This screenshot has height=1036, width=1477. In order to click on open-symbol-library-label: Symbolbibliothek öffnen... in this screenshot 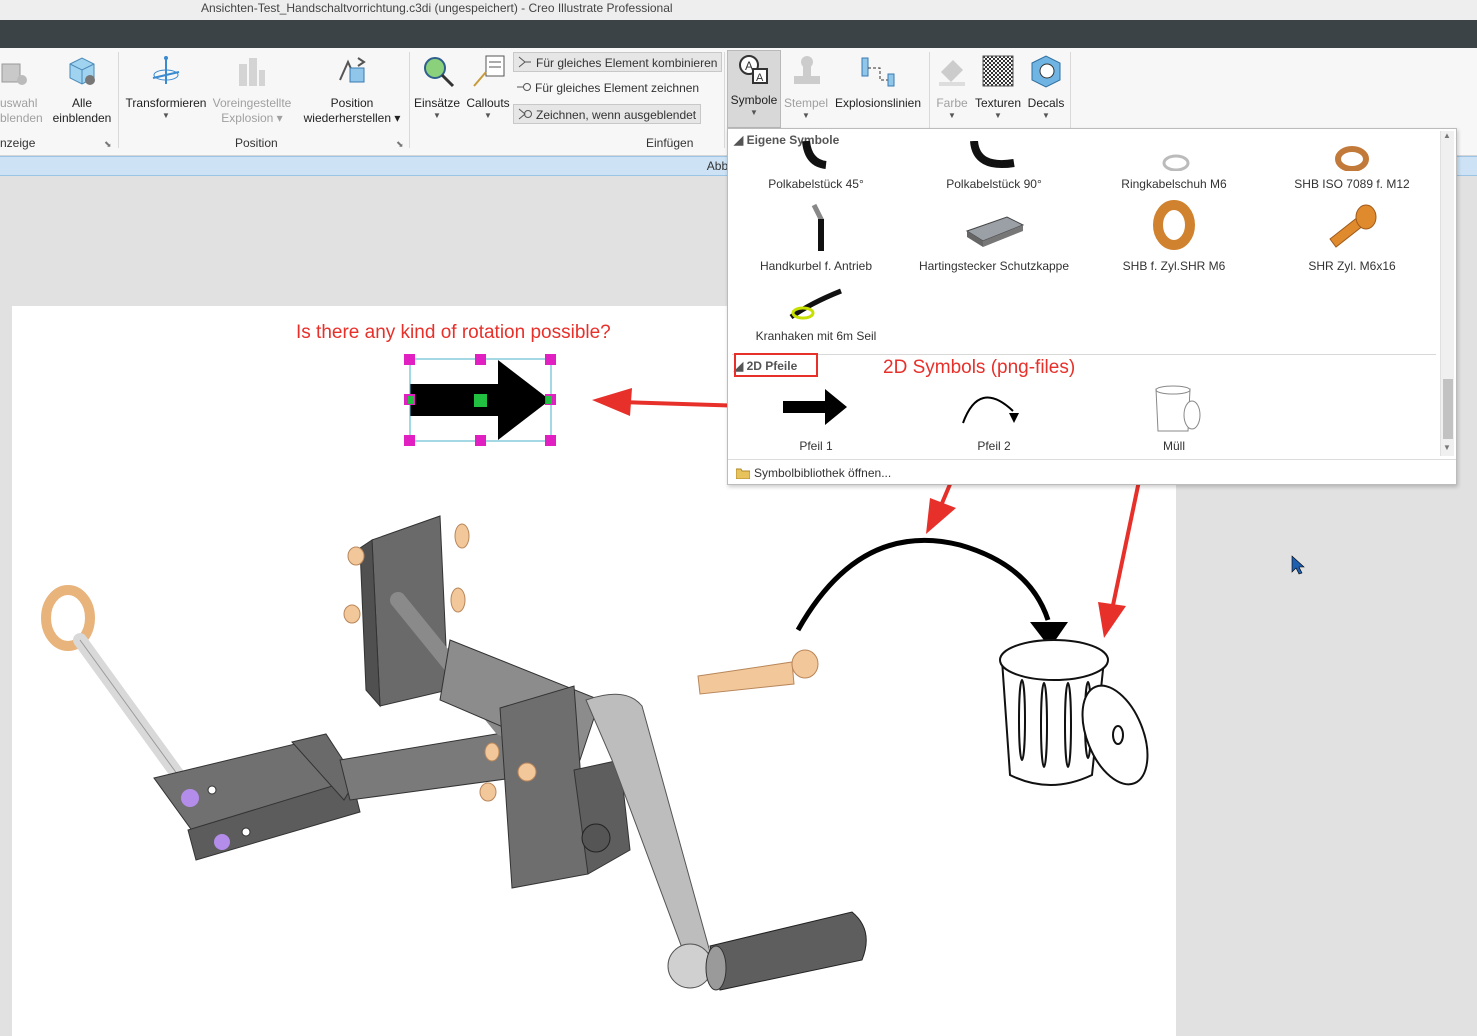, I will do `click(823, 473)`.